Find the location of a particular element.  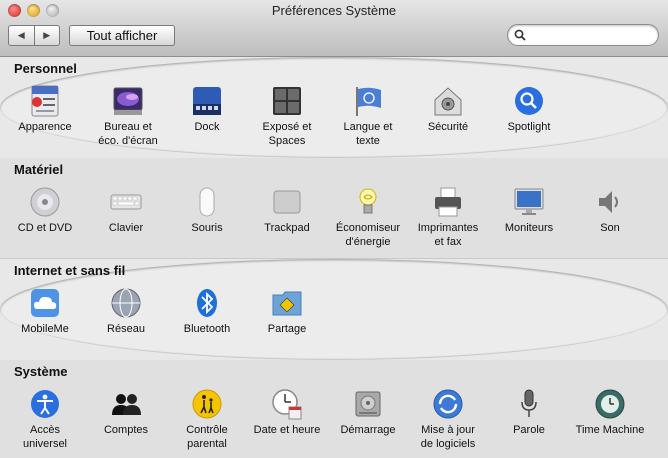

pref-label: Partage is located at coordinates (287, 329).